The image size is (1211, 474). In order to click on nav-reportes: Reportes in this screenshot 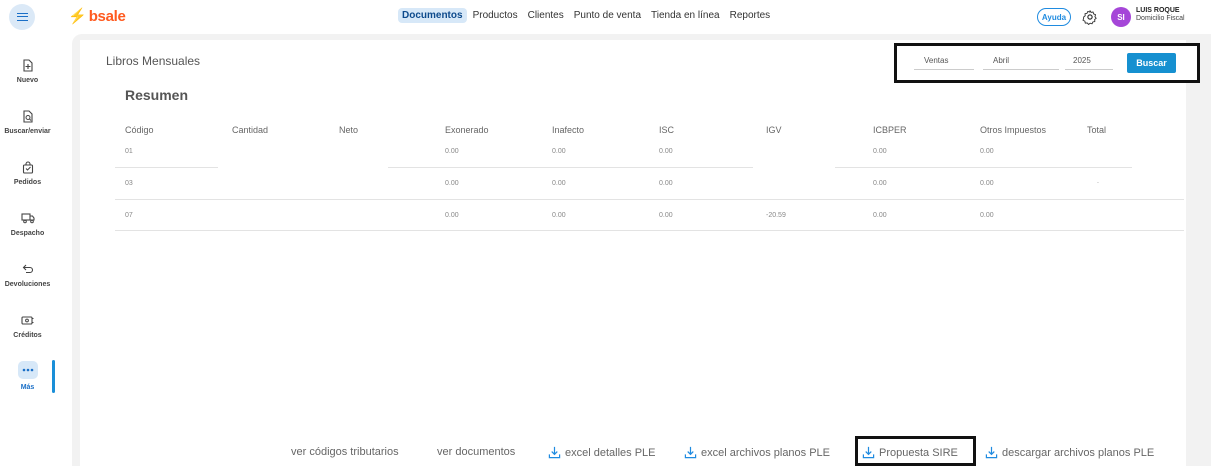, I will do `click(750, 15)`.